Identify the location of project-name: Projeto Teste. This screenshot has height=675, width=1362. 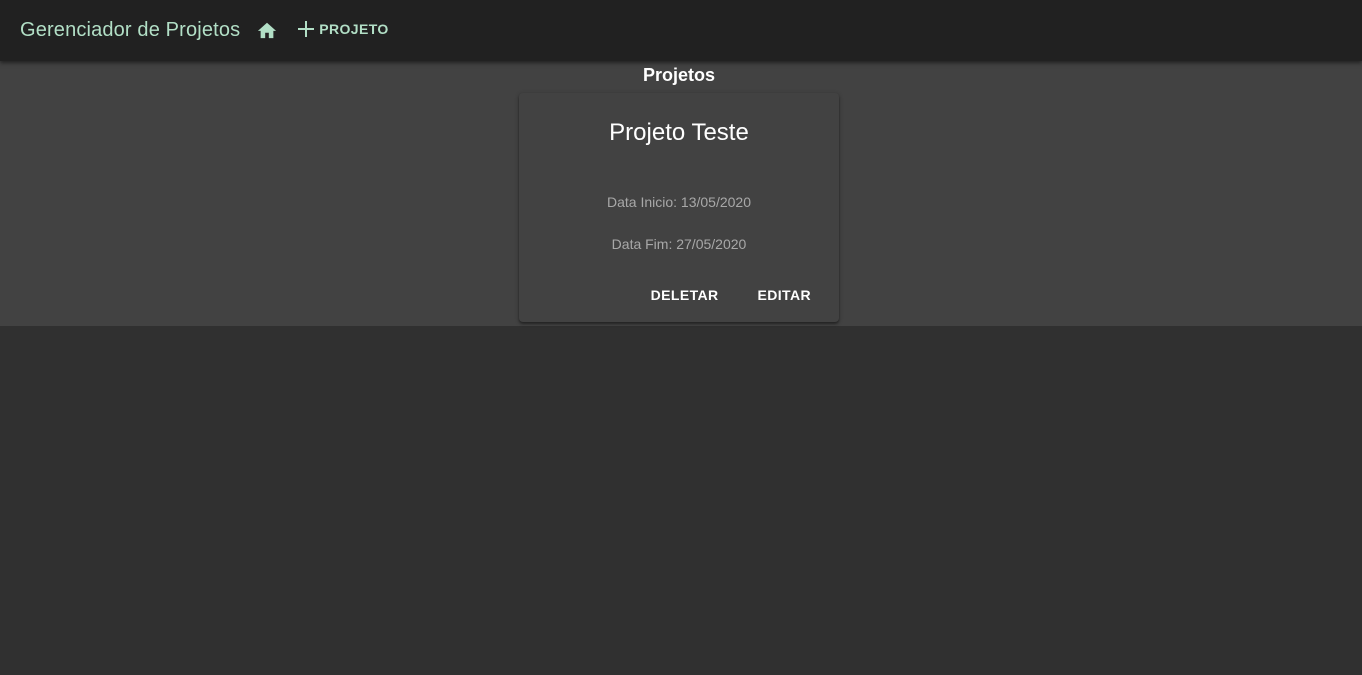
(679, 132).